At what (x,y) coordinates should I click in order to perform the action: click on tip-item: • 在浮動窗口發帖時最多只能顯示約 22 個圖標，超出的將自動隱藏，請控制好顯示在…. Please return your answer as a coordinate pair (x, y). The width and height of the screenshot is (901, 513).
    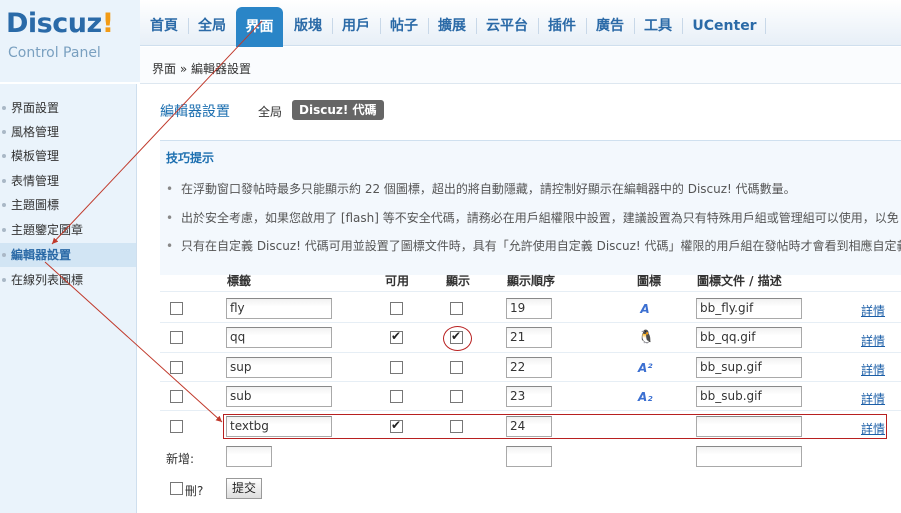
    Looking at the image, I should click on (481, 189).